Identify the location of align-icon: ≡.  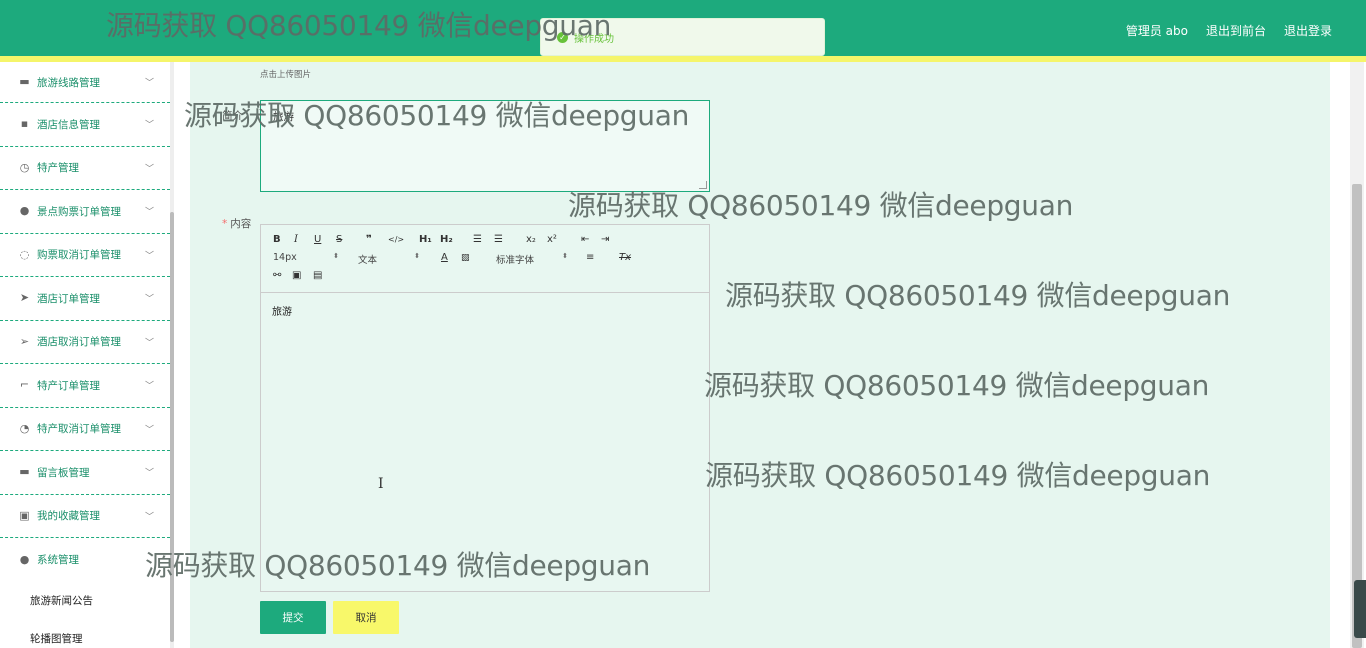
(590, 258).